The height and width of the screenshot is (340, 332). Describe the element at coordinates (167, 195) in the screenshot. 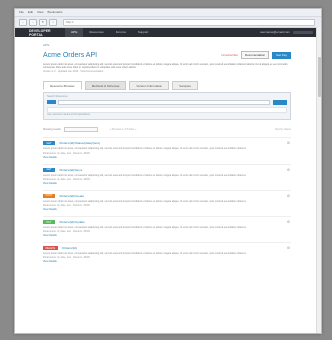

I see `result-header: POST/Orders/{id}/Create ⚙` at that location.